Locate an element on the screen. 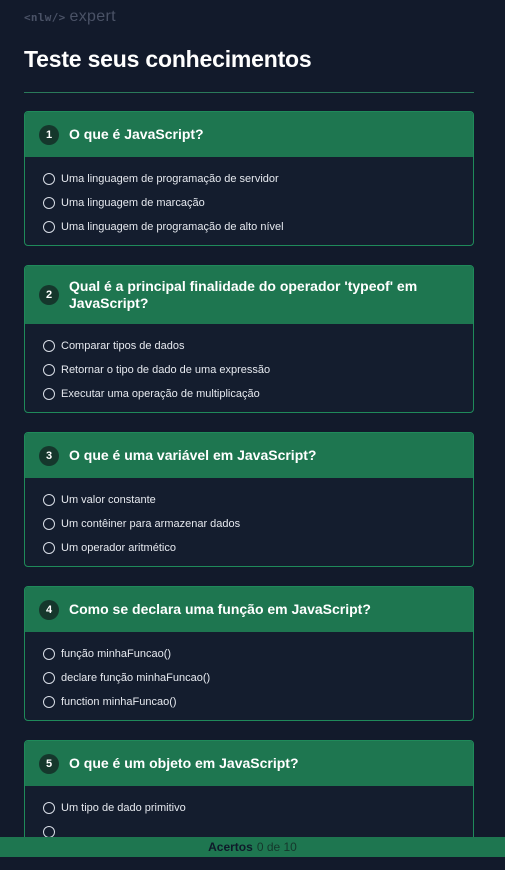  answer-option: Um contêiner para armazenar dados is located at coordinates (249, 524).